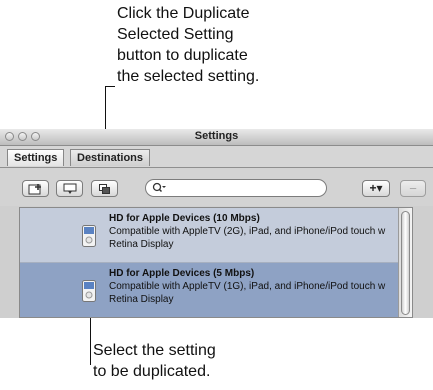  Describe the element at coordinates (183, 13) in the screenshot. I see `callout-line: Click the Duplicate` at that location.